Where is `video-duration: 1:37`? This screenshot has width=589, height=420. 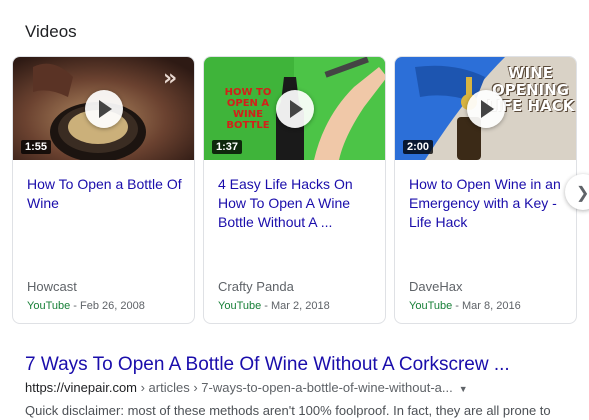
video-duration: 1:37 is located at coordinates (227, 147).